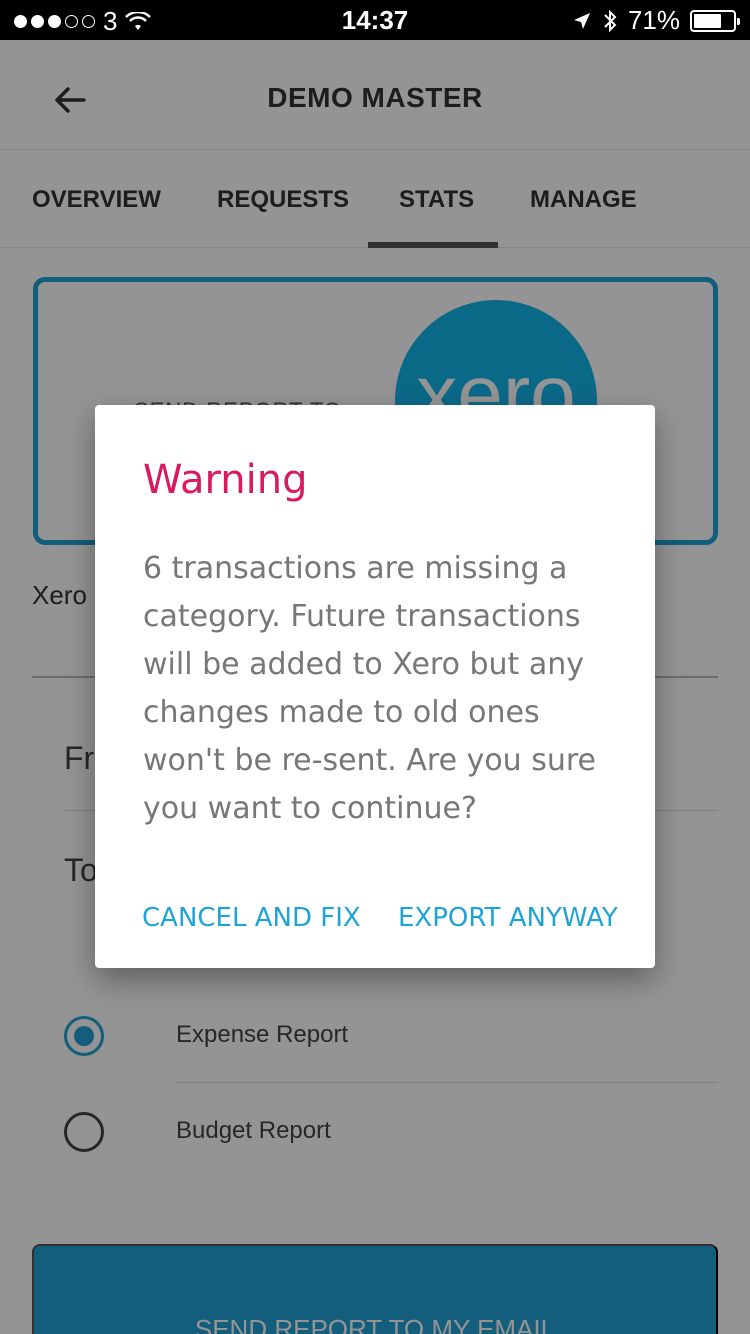 The height and width of the screenshot is (1334, 750). What do you see at coordinates (715, 20) in the screenshot?
I see `battery-icon` at bounding box center [715, 20].